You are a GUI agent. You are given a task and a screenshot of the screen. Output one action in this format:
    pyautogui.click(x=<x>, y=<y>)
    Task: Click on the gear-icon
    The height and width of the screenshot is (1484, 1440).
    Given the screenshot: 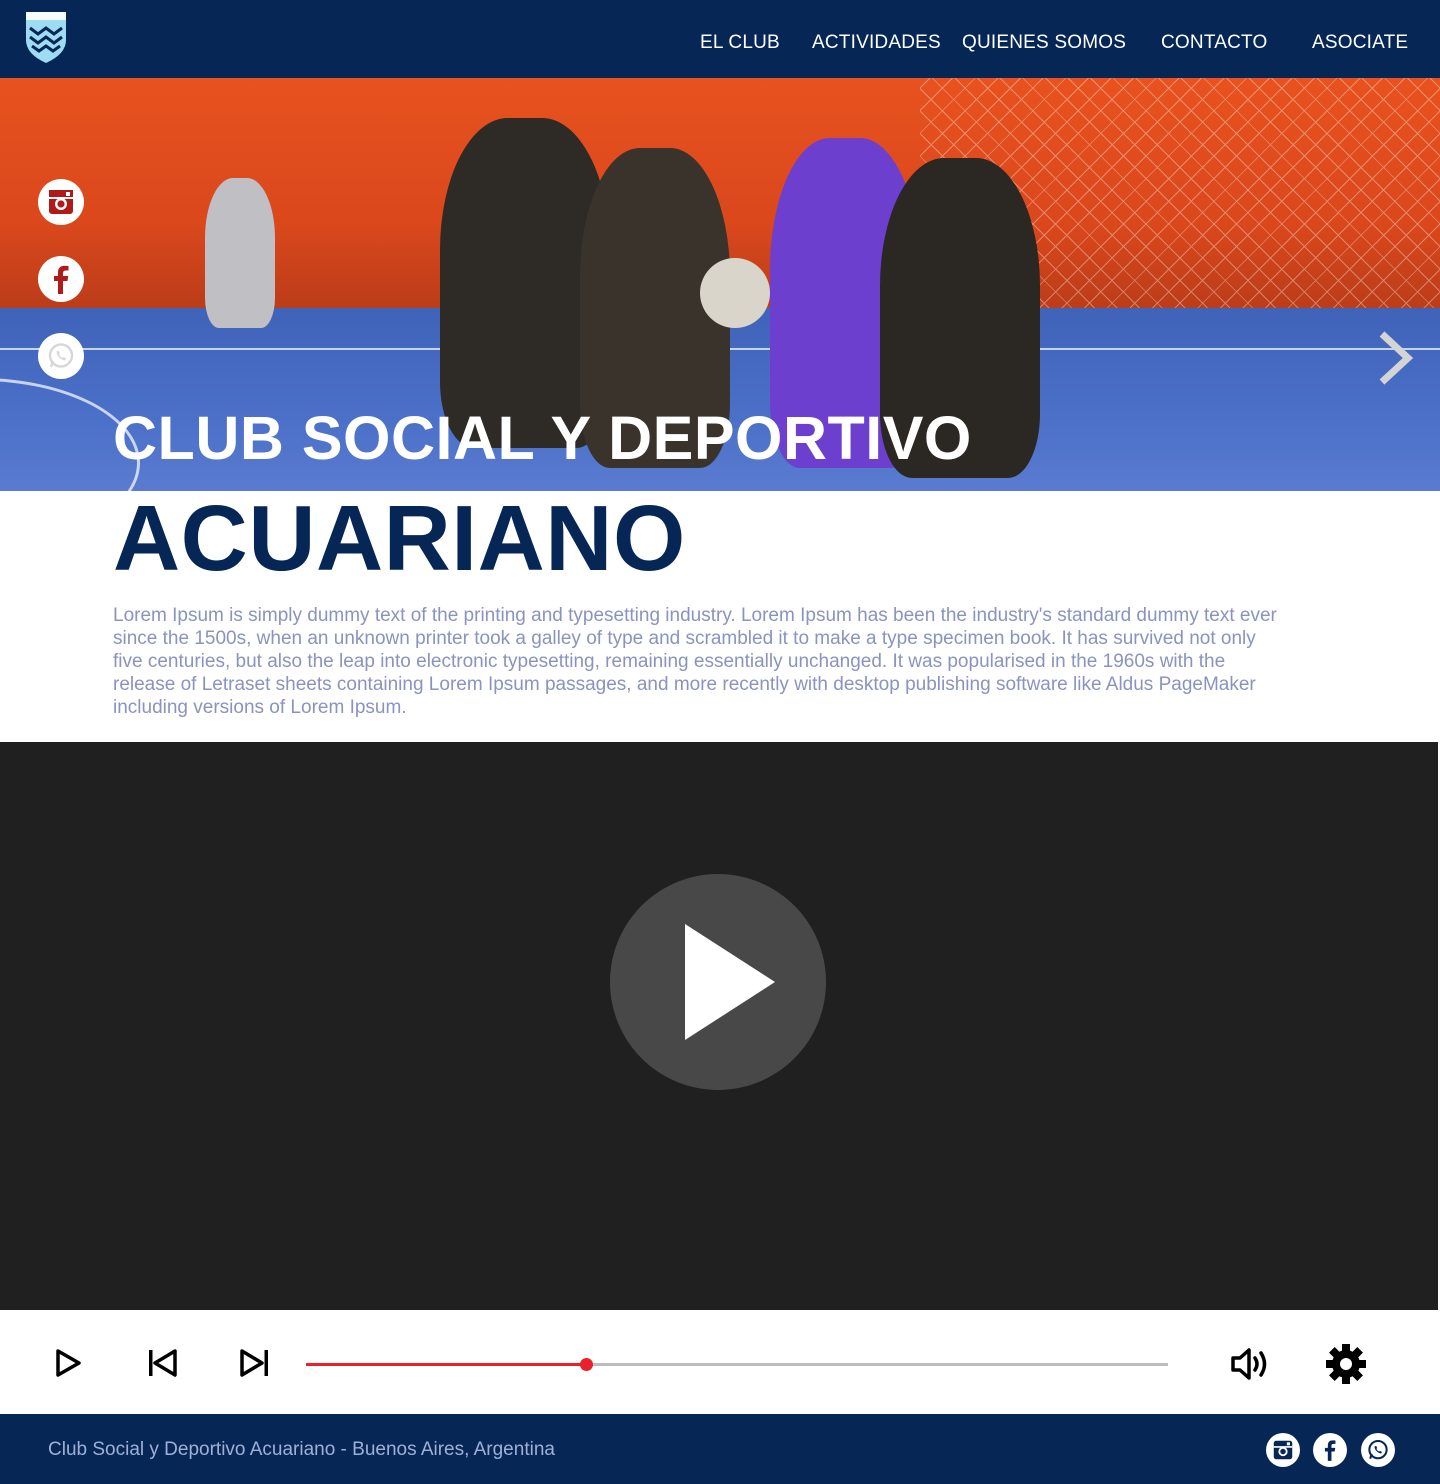 What is the action you would take?
    pyautogui.click(x=1346, y=1366)
    